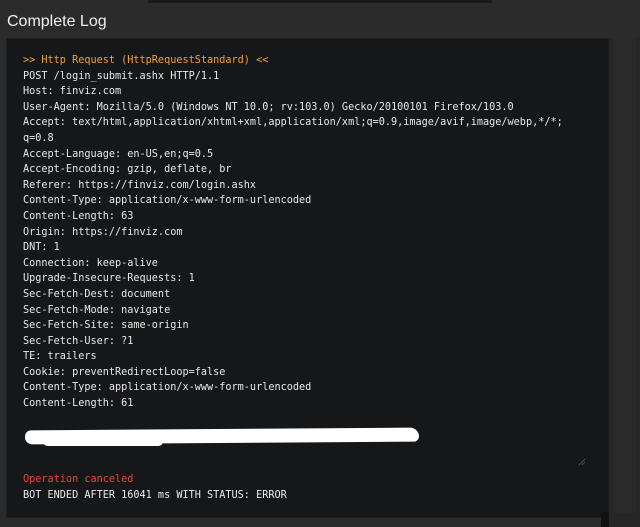 Image resolution: width=640 pixels, height=527 pixels. Describe the element at coordinates (90, 263) in the screenshot. I see `log-line: Connection: keep-alive` at that location.